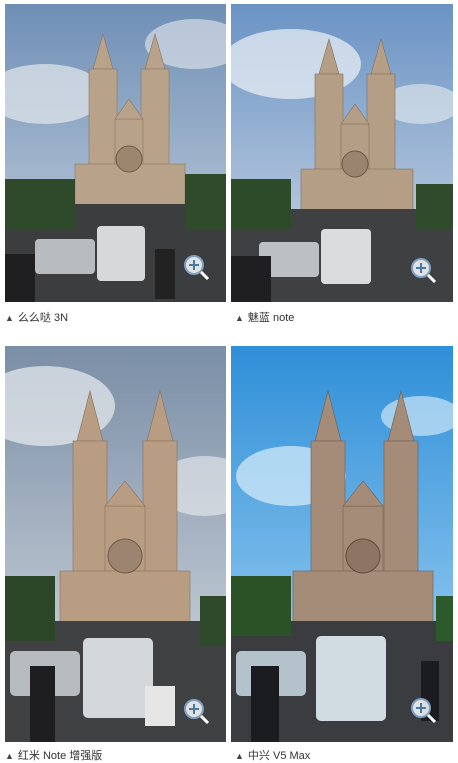 The image size is (458, 763). I want to click on caption-text-3: 红米 Note 增强版, so click(60, 756).